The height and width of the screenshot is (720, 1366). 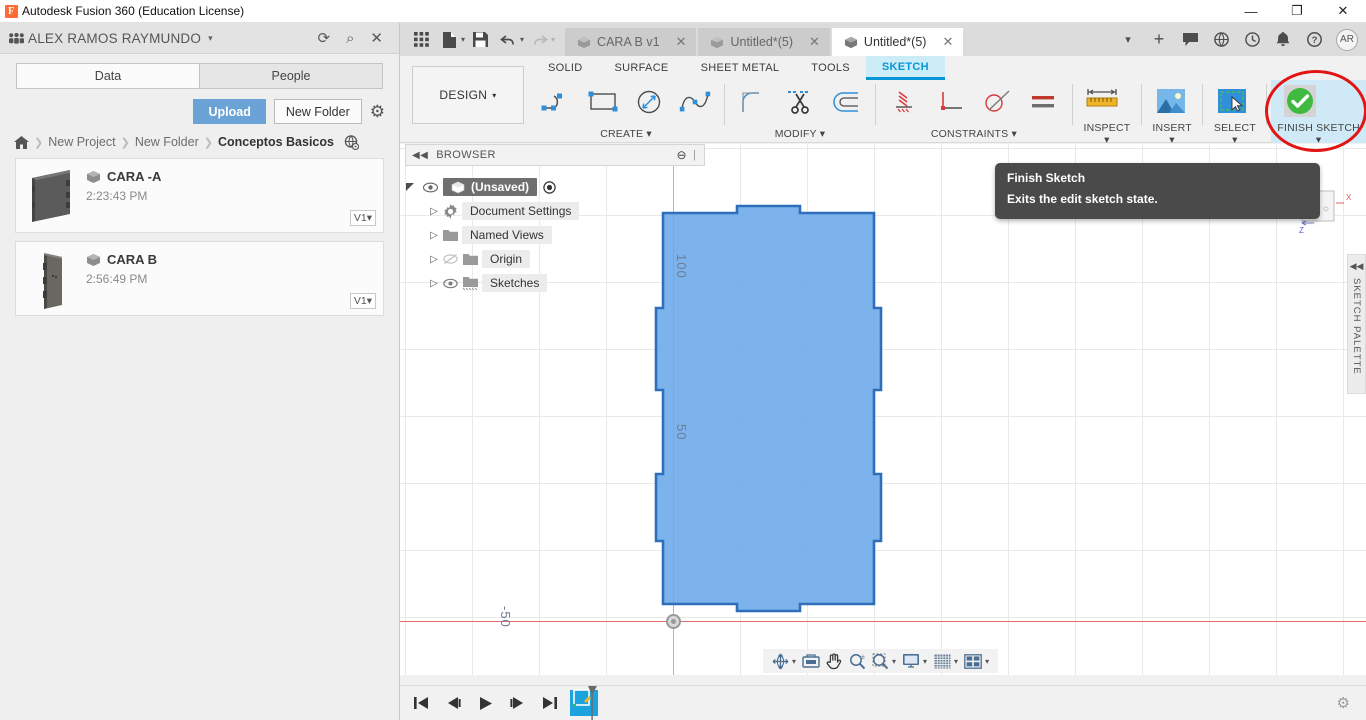 I want to click on bell-icon, so click(x=1283, y=40).